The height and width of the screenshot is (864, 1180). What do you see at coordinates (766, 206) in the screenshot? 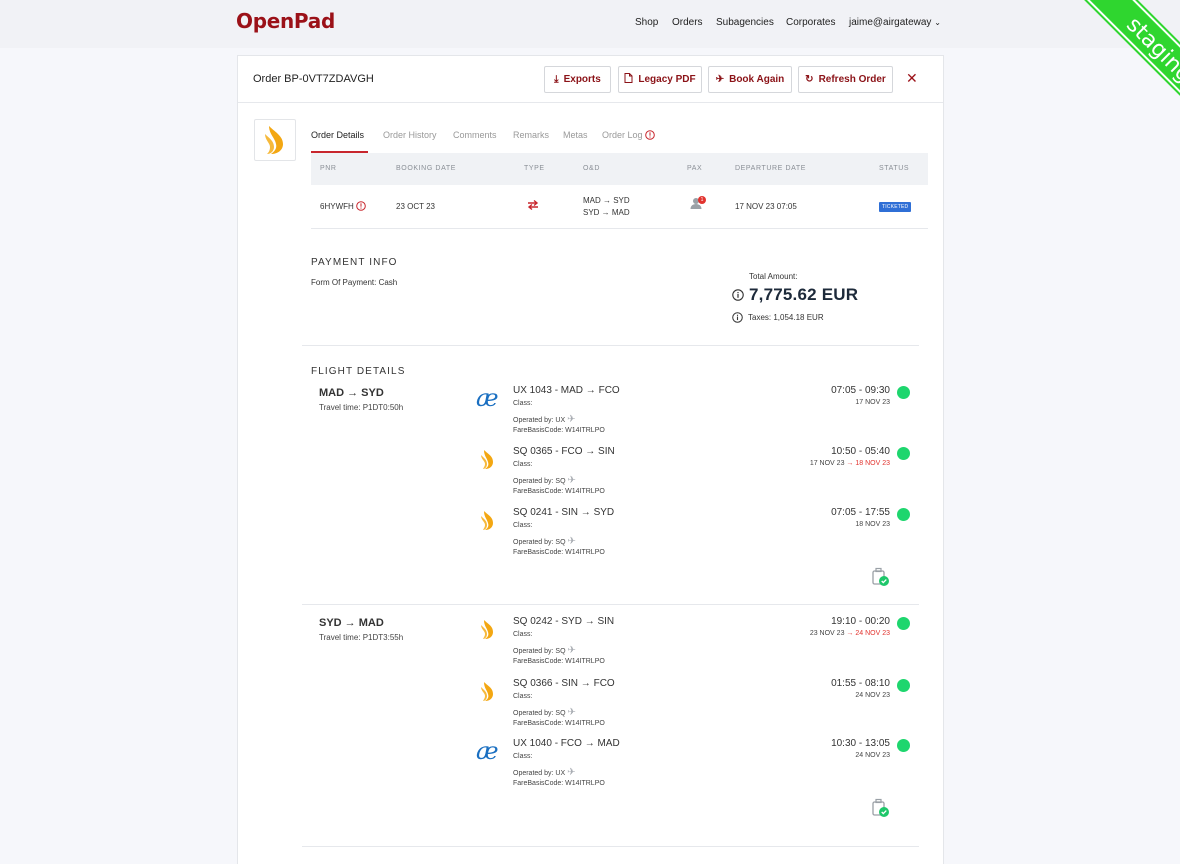
I see `departure-date-cell: 17 NOV 23 07:05` at bounding box center [766, 206].